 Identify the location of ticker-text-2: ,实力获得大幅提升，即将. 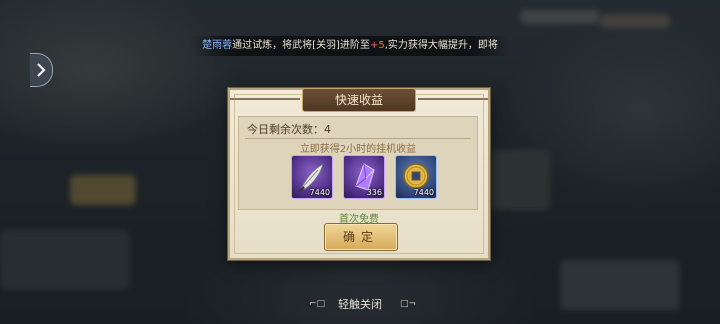
(441, 45).